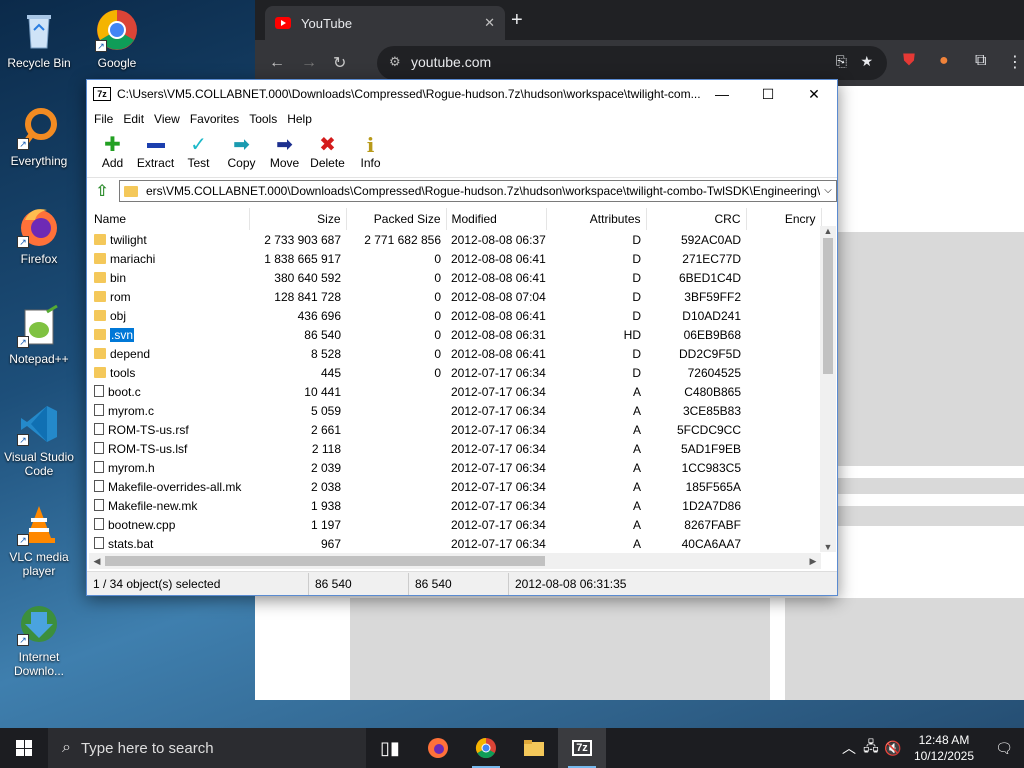 This screenshot has width=1024, height=768. I want to click on horizontal-scrollbar: ◀ ▶, so click(455, 561).